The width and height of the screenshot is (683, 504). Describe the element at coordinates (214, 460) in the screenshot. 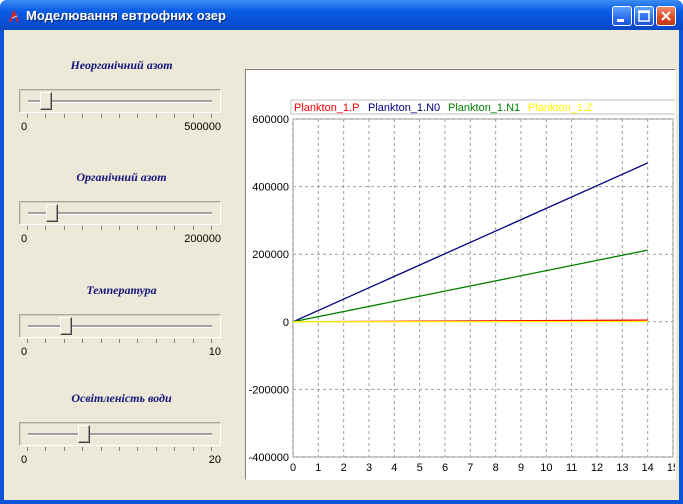

I see `slider-max-label: 20` at that location.